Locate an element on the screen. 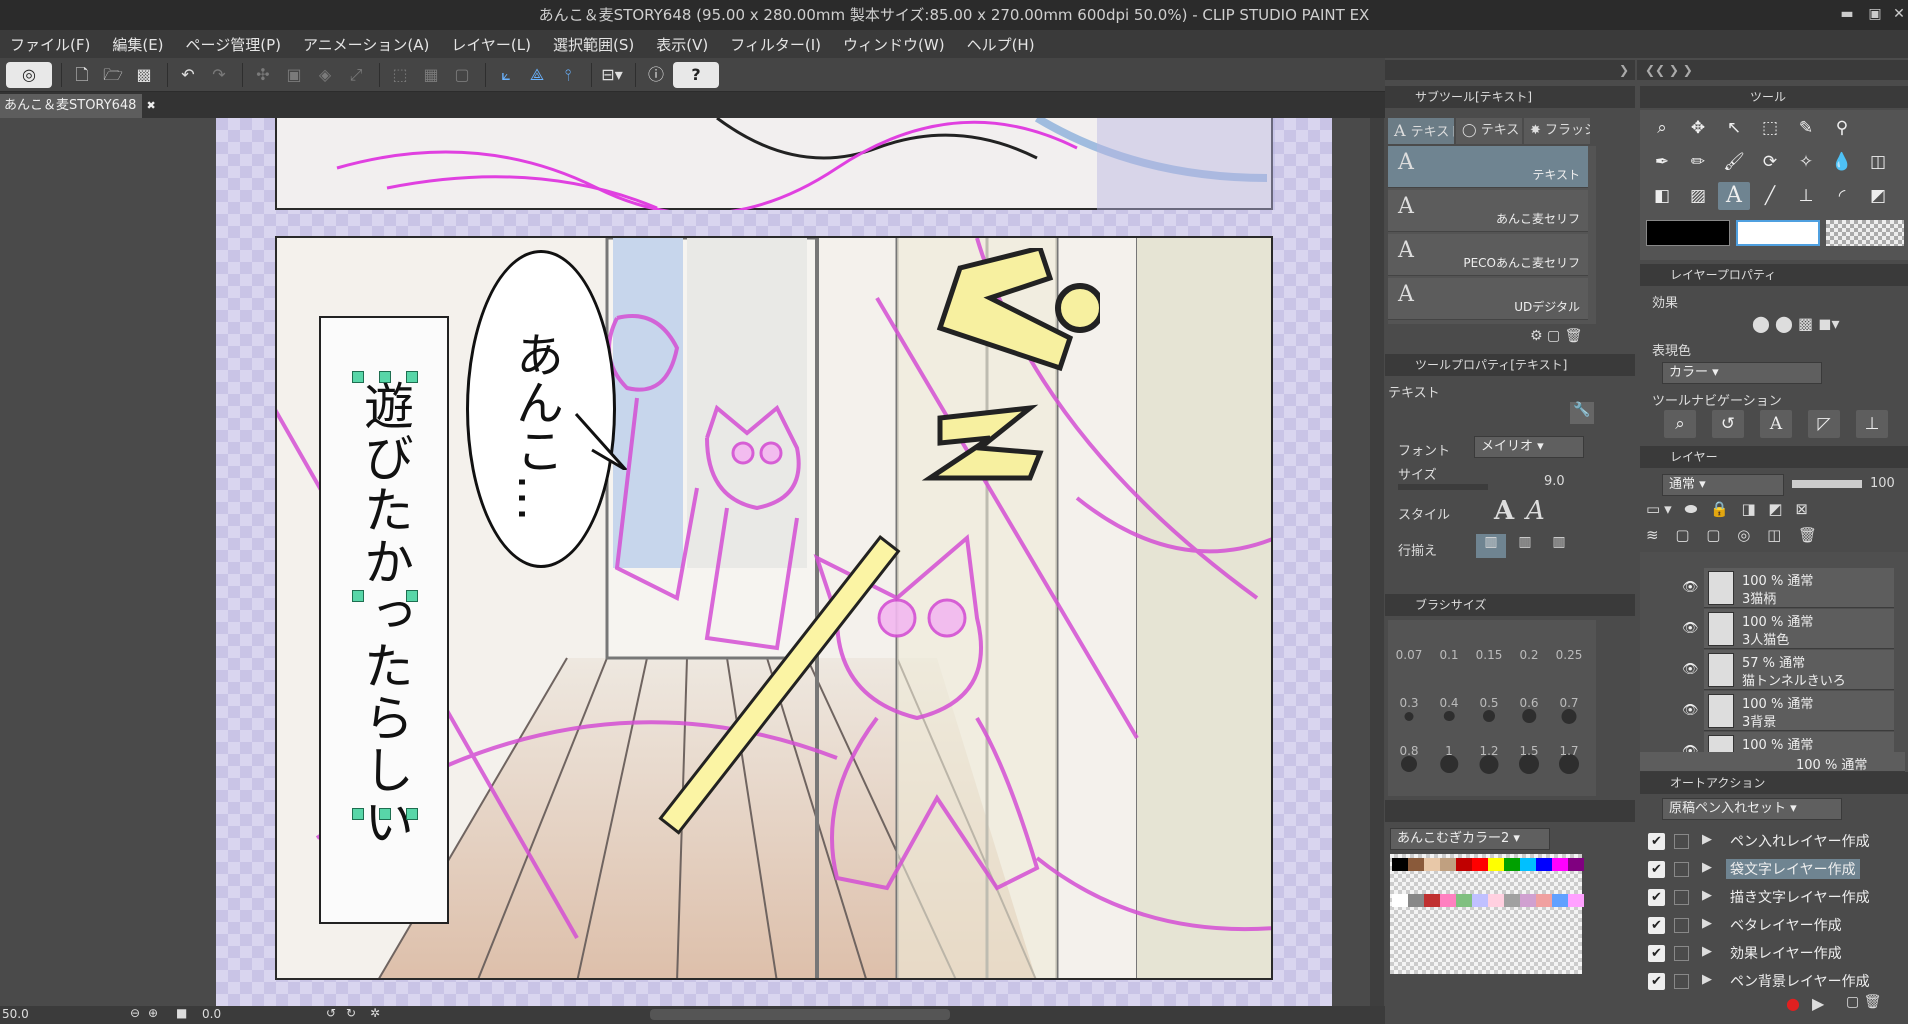  auto-select-icon: ✎ is located at coordinates (1806, 128).